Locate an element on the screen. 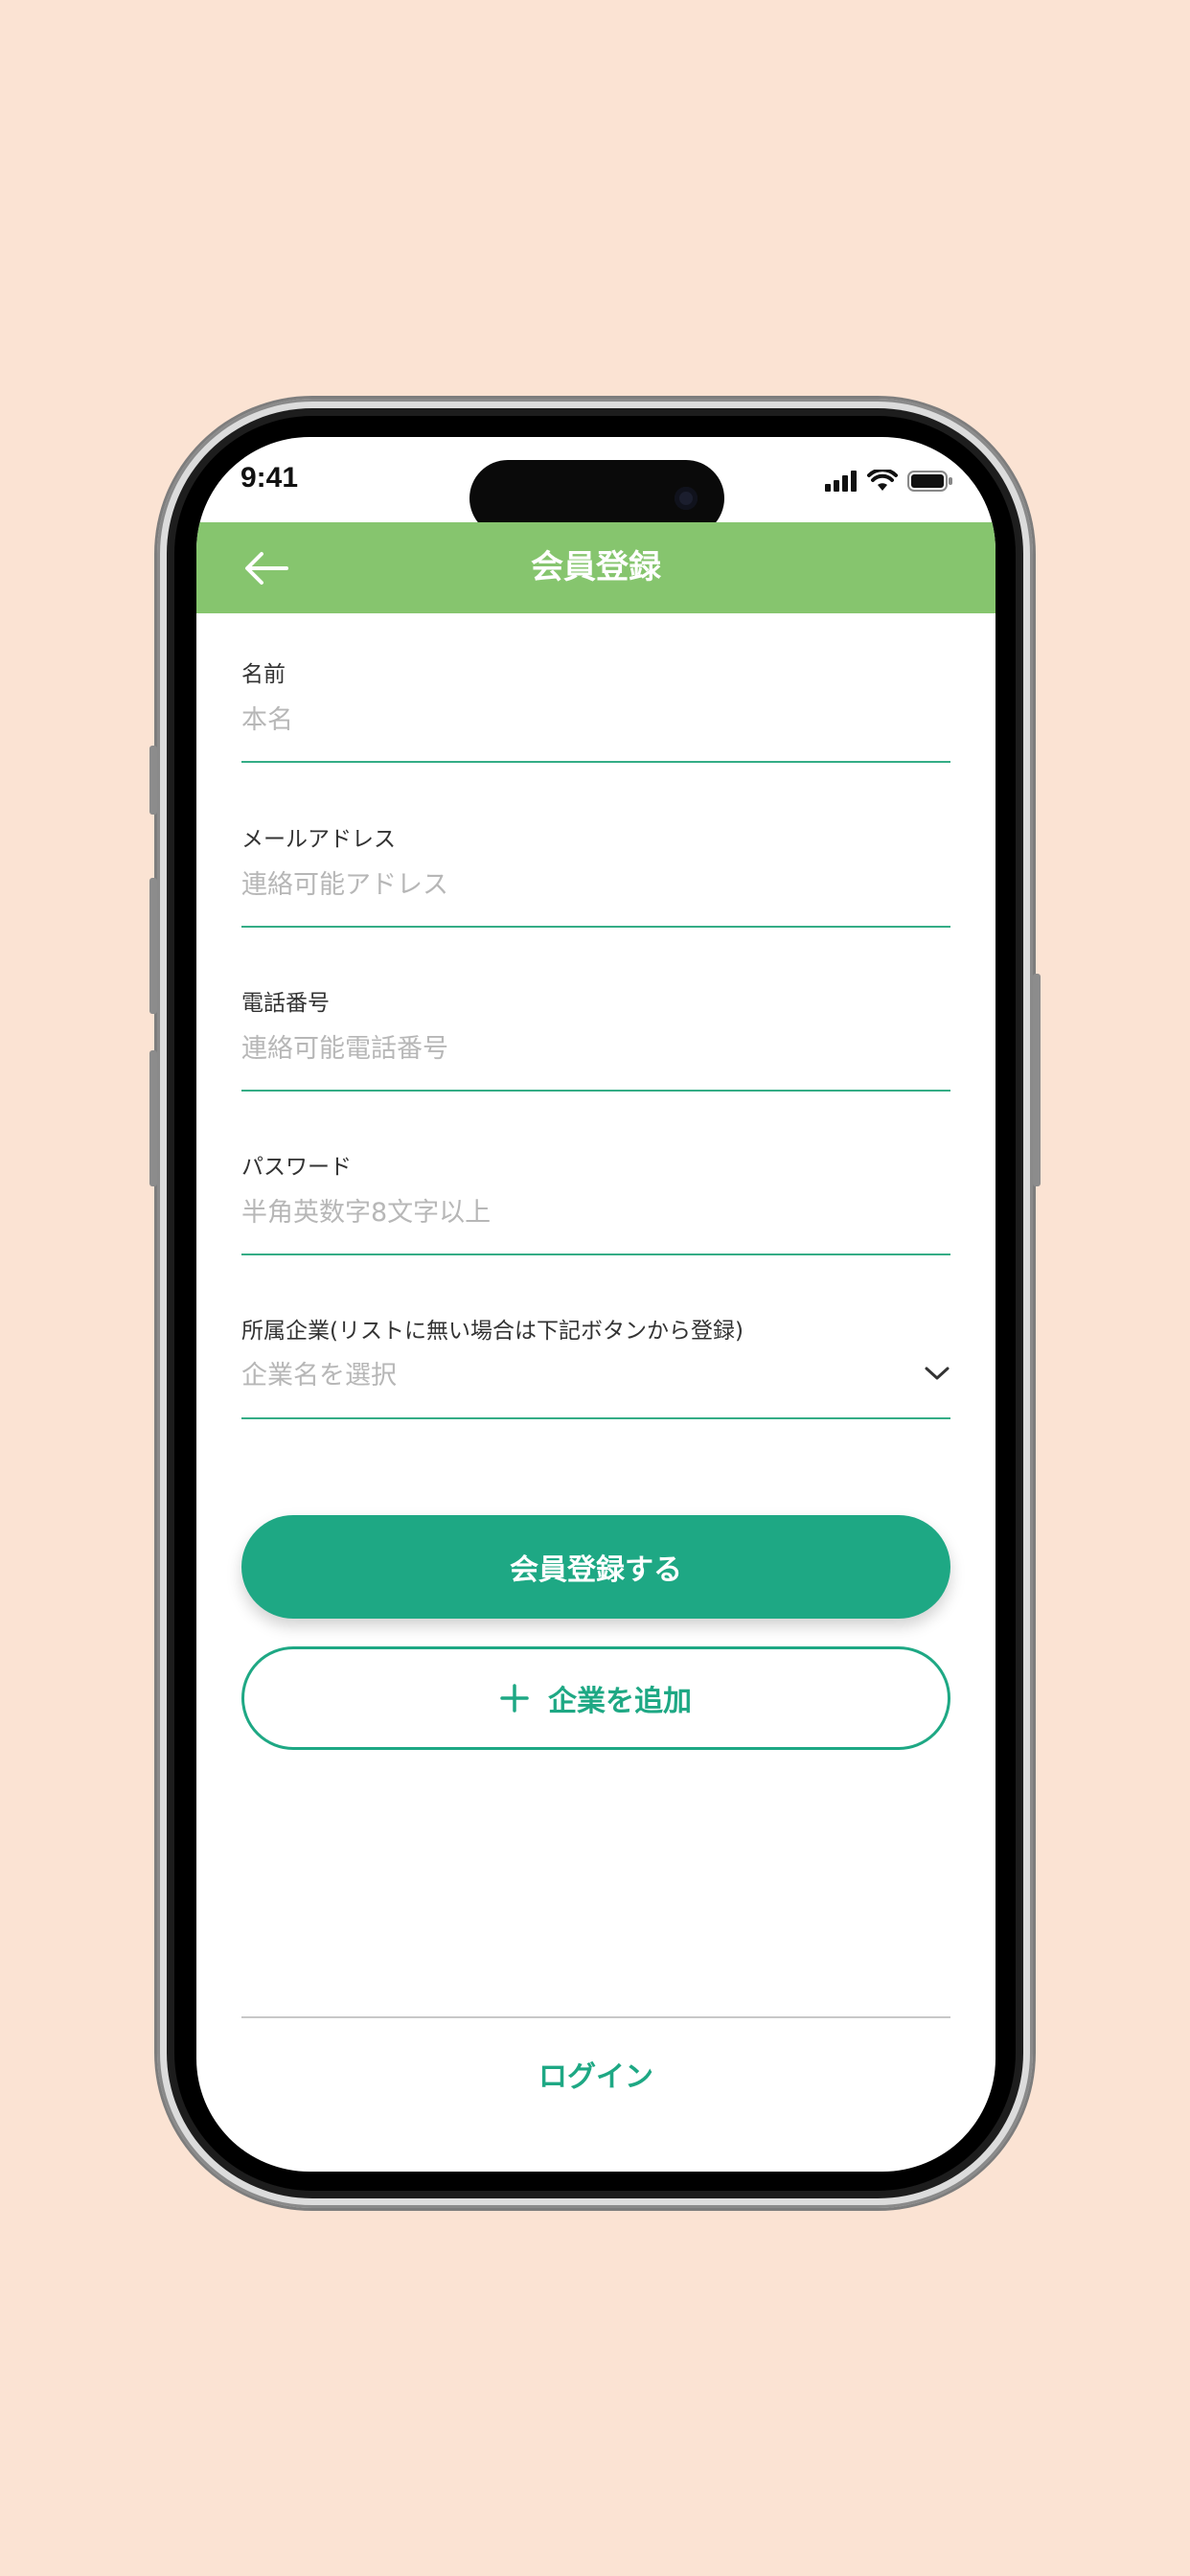  chevron-down-icon is located at coordinates (937, 1373).